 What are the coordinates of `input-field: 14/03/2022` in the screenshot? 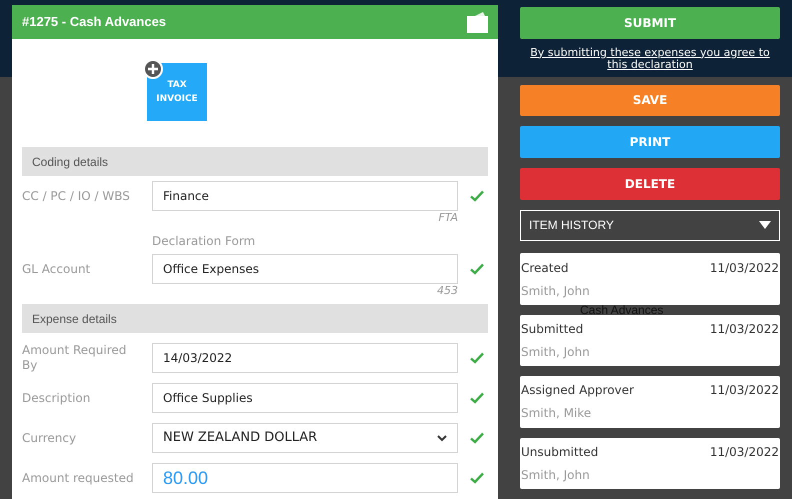 It's located at (305, 358).